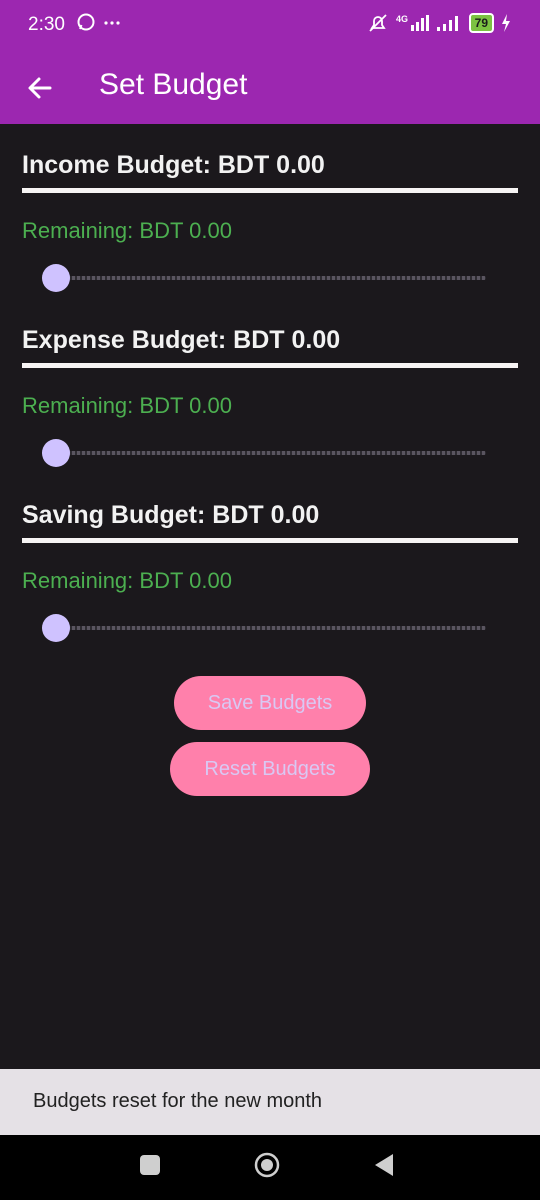  What do you see at coordinates (378, 23) in the screenshot?
I see `muted-bell-icon` at bounding box center [378, 23].